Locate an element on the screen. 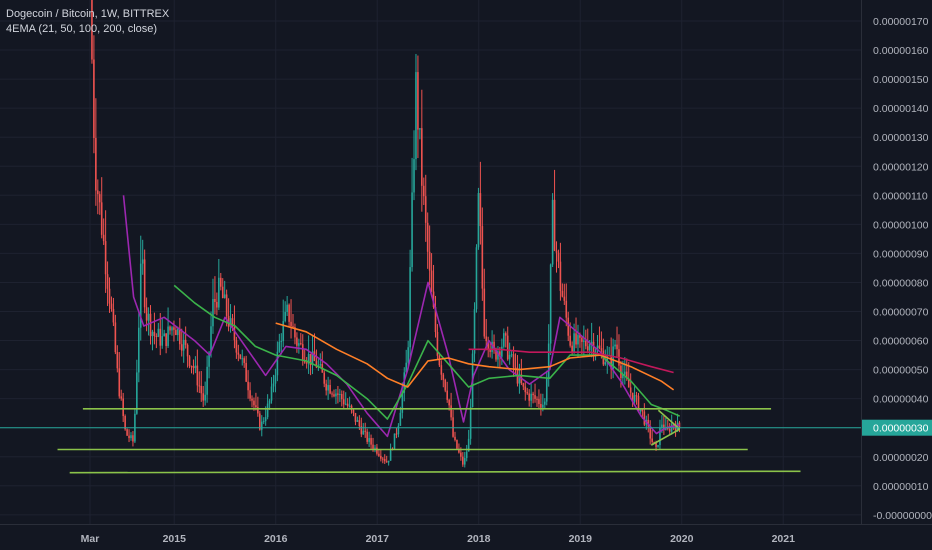 The width and height of the screenshot is (932, 550). current-price-label: 0.00000030 is located at coordinates (901, 429).